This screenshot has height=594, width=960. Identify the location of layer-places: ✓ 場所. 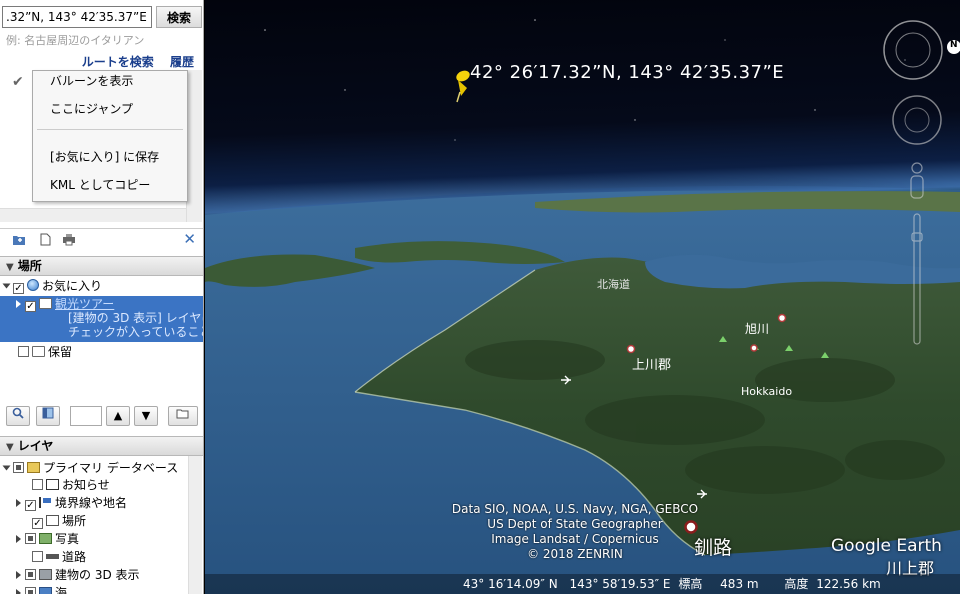
(59, 521).